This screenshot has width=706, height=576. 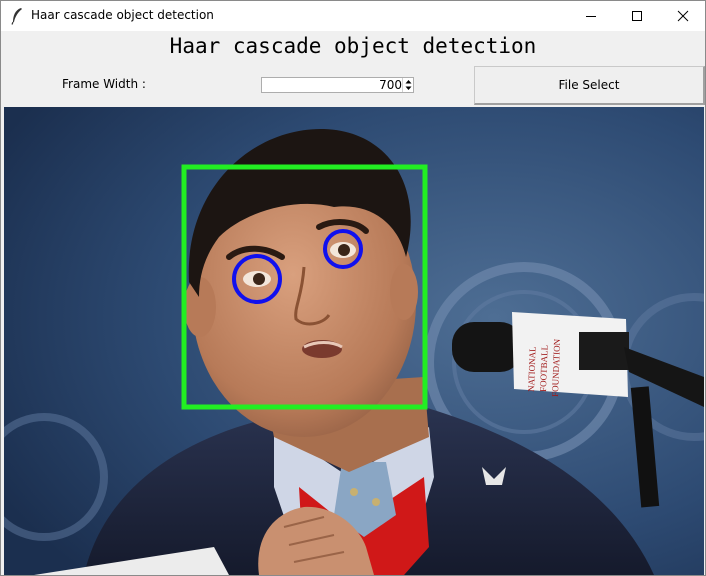 What do you see at coordinates (532, 369) in the screenshot?
I see `microphone-flag-text: NATIONAL` at bounding box center [532, 369].